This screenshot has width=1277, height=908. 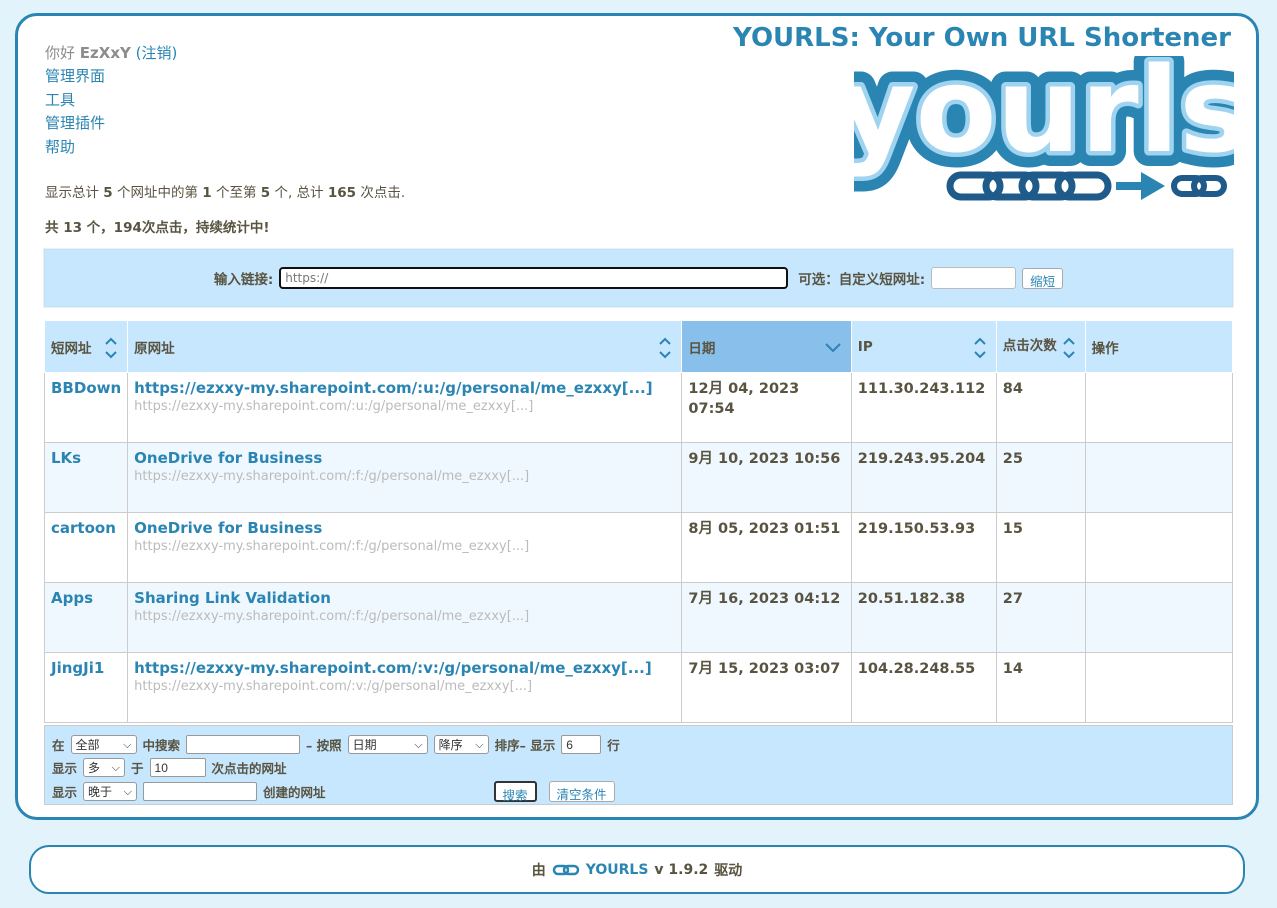 I want to click on header-clicks: 点击次数, so click(x=1040, y=346).